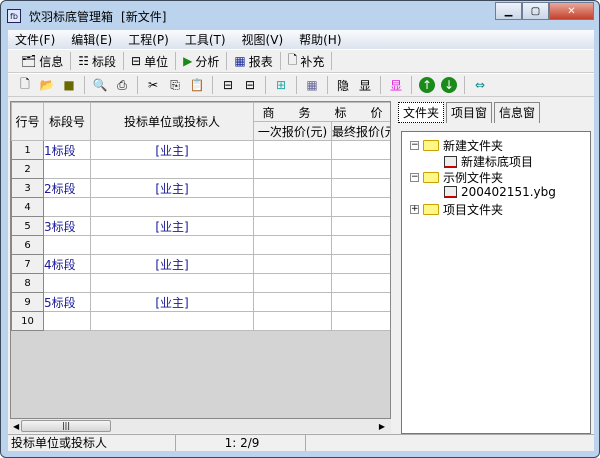  Describe the element at coordinates (228, 85) in the screenshot. I see `insert-row-icon: ⊟` at that location.